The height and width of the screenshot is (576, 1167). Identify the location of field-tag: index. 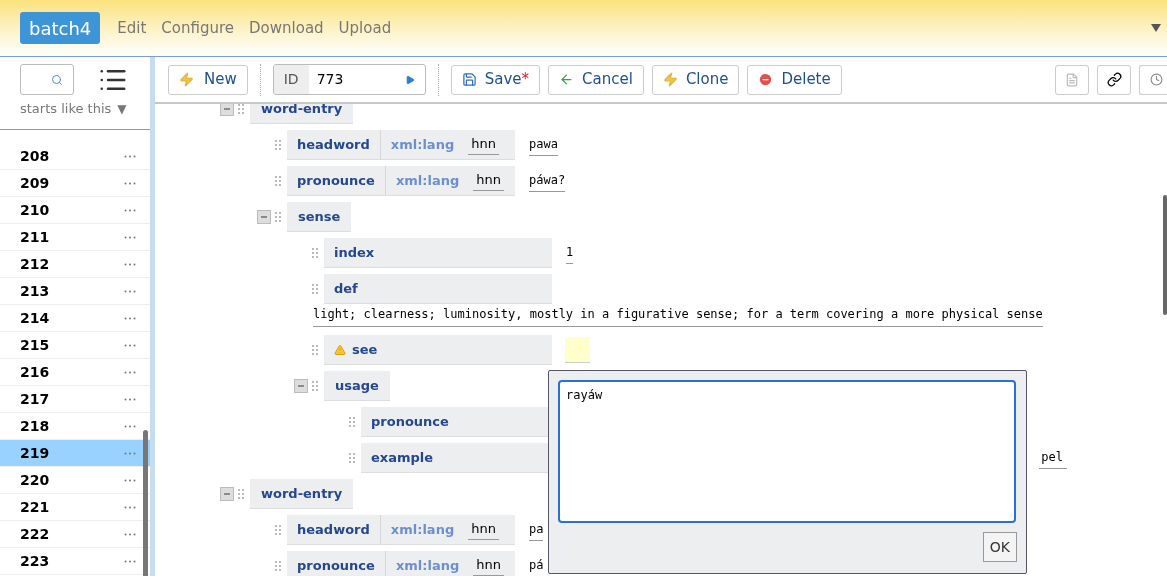
(438, 253).